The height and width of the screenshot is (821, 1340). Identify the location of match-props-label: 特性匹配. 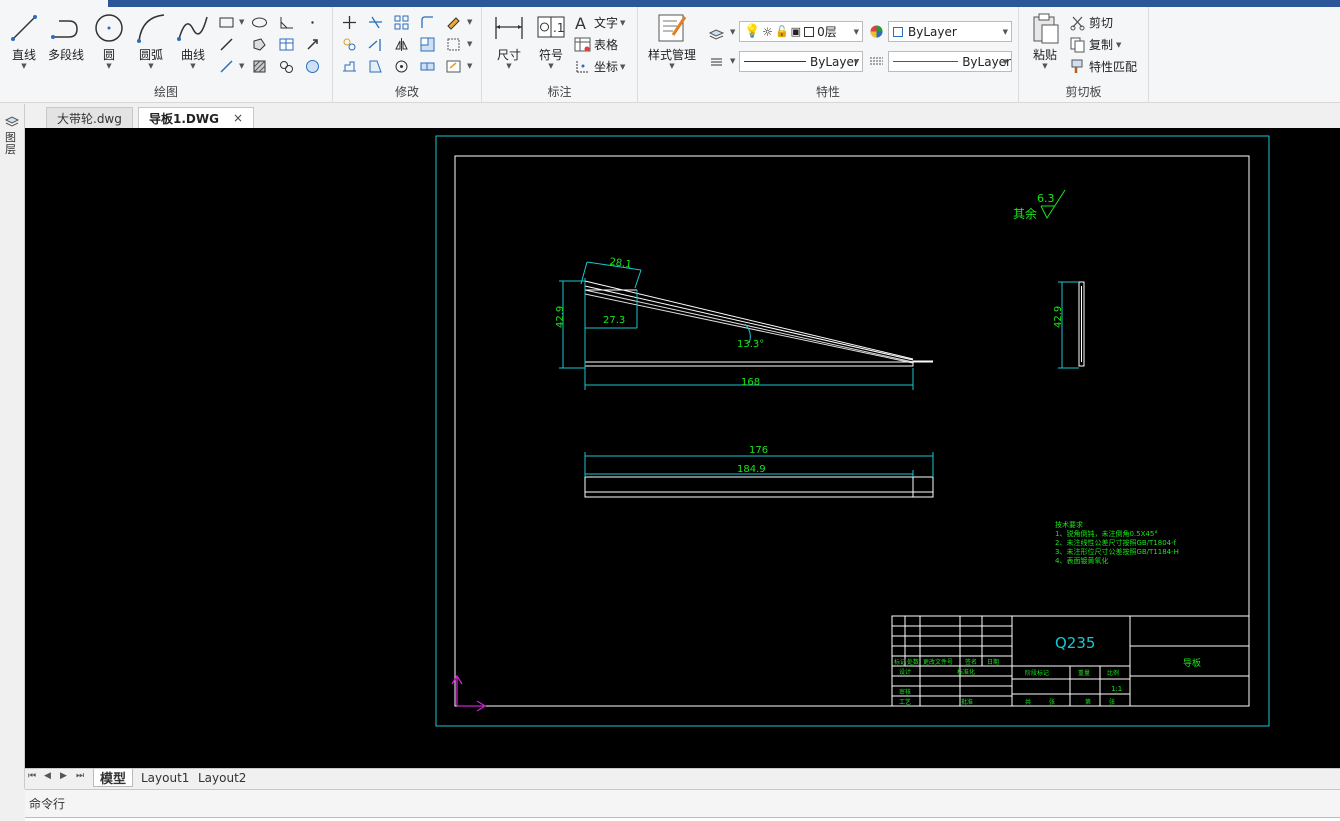
(1113, 67).